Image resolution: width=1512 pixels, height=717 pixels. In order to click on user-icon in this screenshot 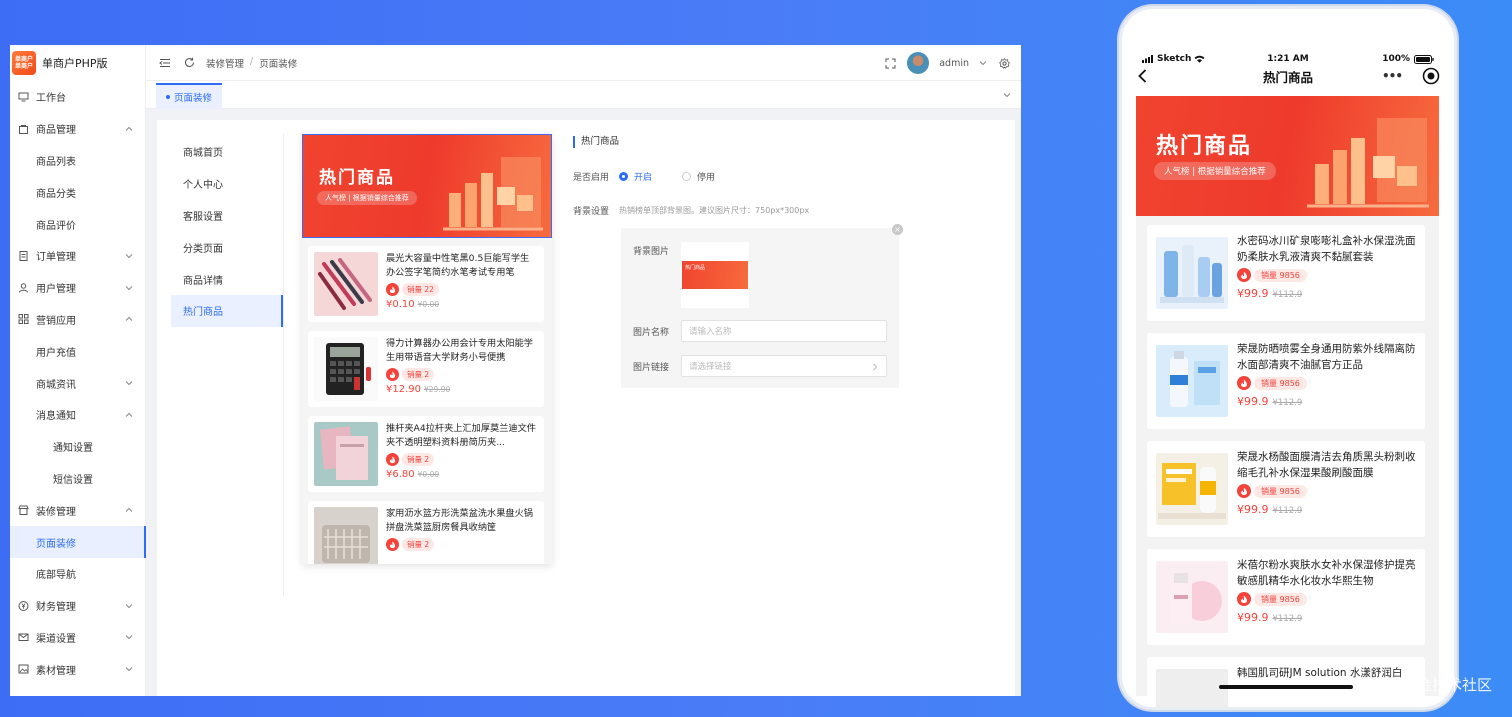, I will do `click(23, 287)`.